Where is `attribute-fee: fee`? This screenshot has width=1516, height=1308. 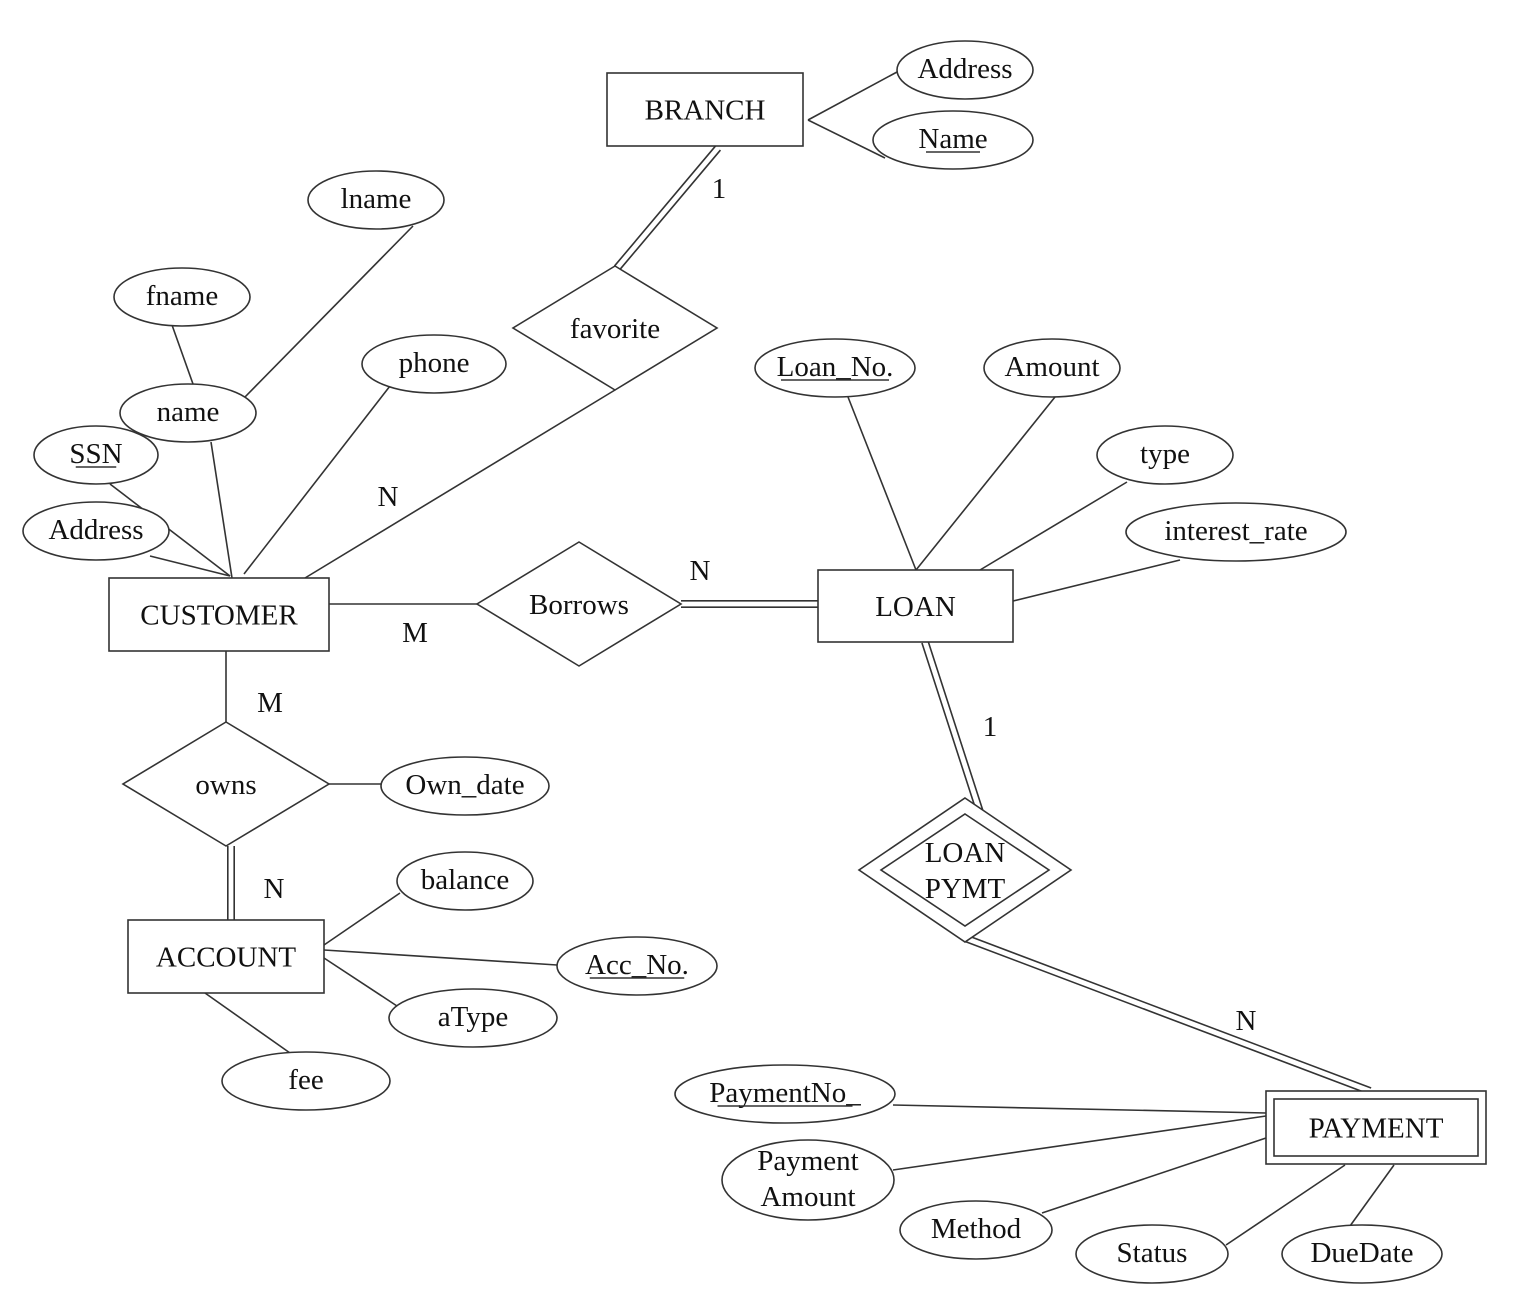 attribute-fee: fee is located at coordinates (306, 1081).